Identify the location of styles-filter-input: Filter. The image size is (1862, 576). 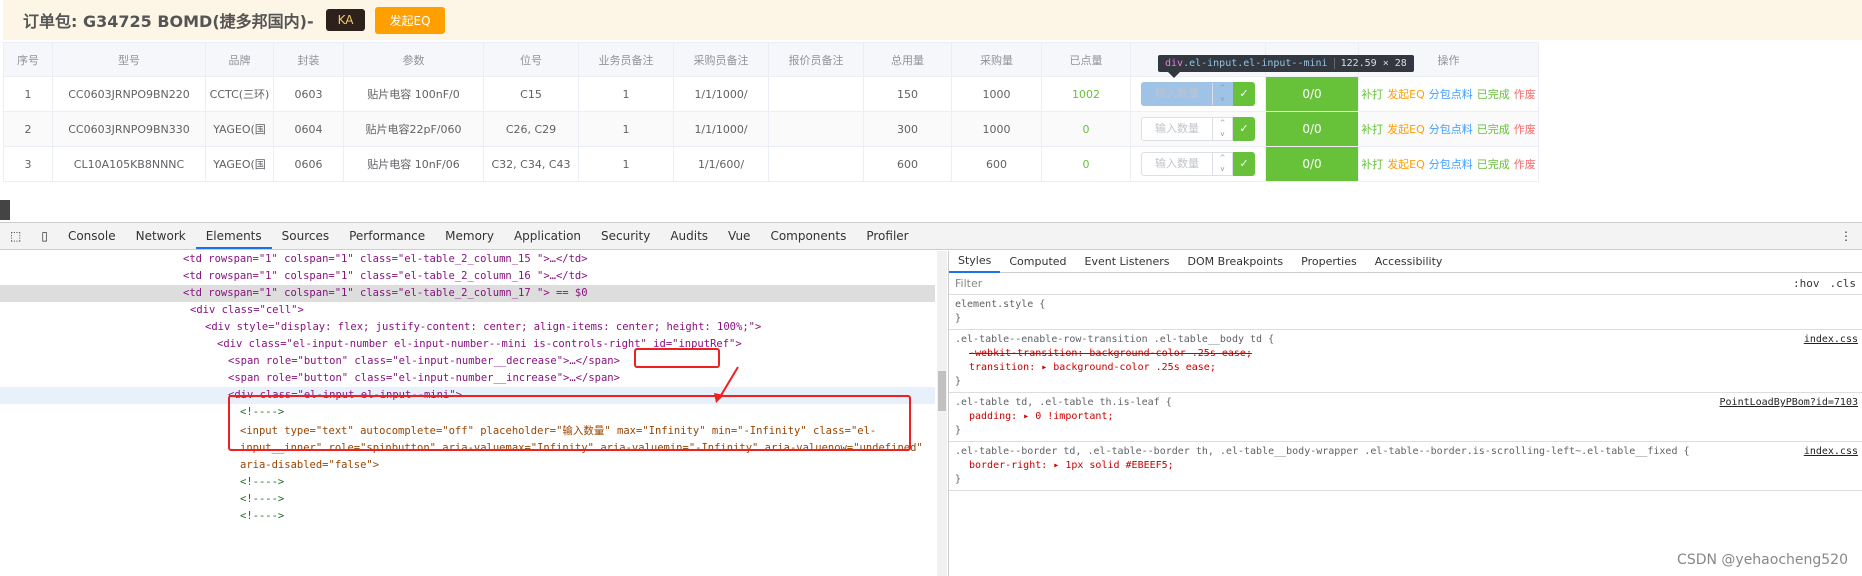
(1369, 283).